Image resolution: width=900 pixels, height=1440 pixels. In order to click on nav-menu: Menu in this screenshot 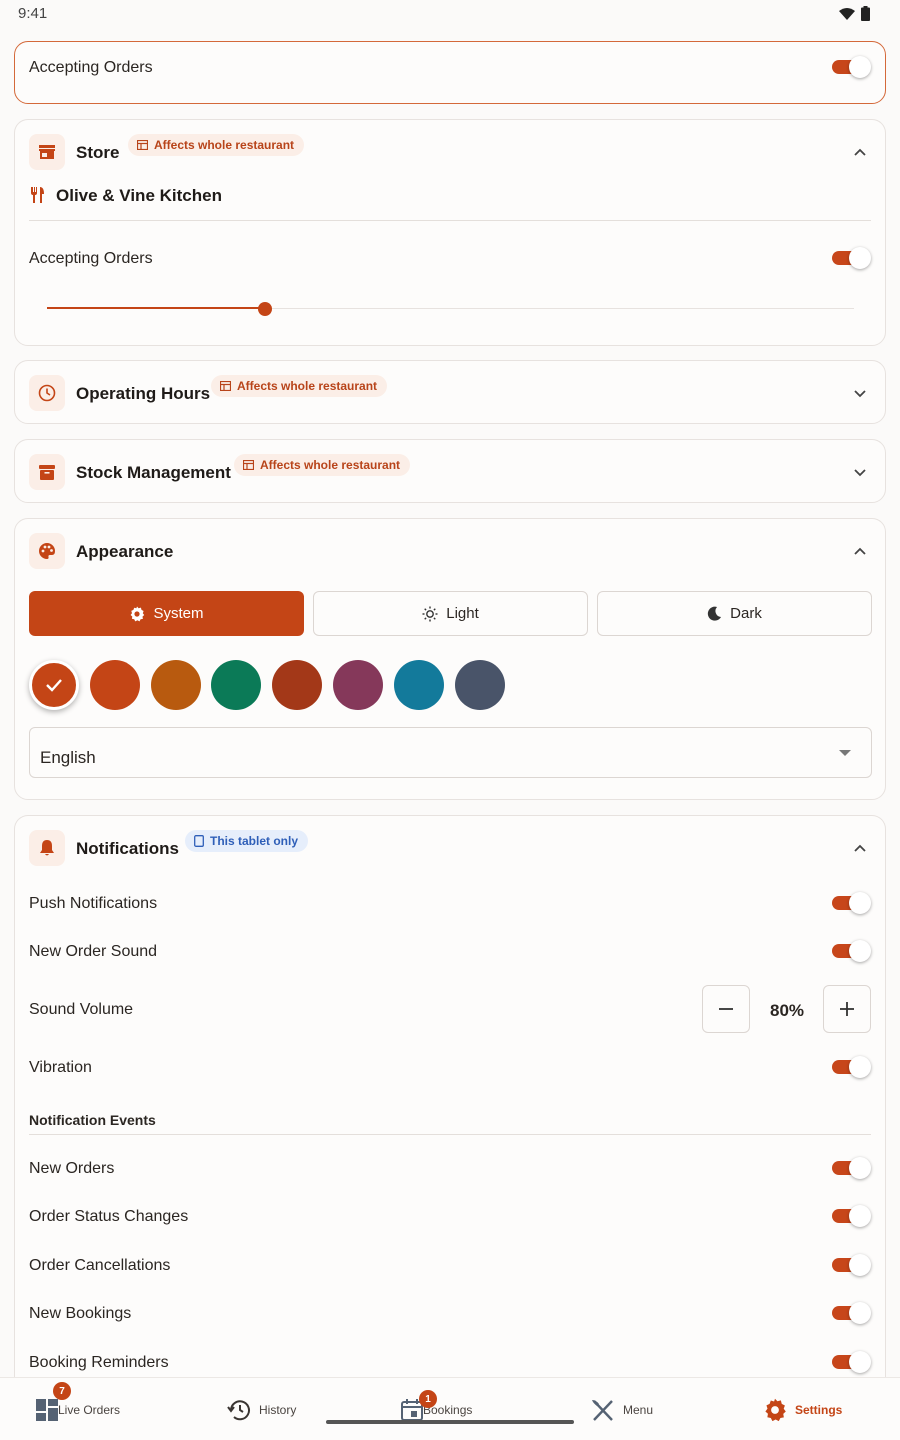, I will do `click(622, 1410)`.